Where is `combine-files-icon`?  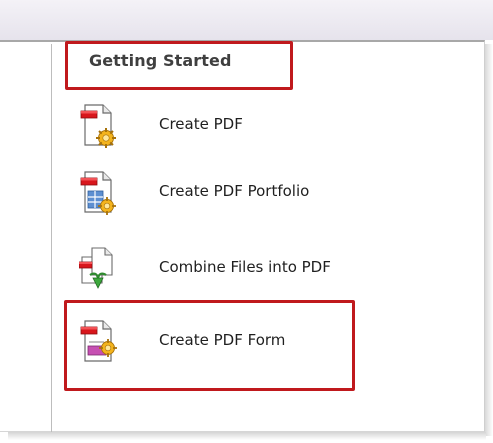 combine-files-icon is located at coordinates (96, 268).